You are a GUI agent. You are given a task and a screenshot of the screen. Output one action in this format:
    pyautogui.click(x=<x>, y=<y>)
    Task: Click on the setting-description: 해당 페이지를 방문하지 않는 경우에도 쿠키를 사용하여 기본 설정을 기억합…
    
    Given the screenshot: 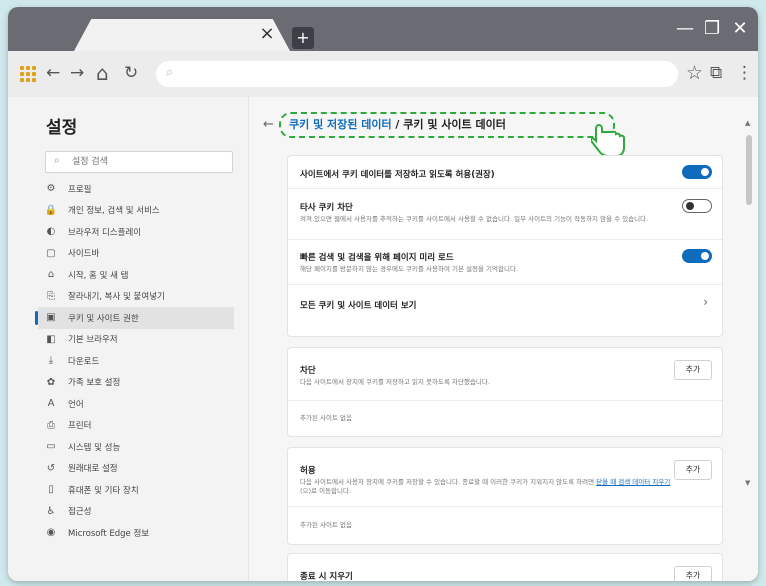 What is the action you would take?
    pyautogui.click(x=409, y=269)
    